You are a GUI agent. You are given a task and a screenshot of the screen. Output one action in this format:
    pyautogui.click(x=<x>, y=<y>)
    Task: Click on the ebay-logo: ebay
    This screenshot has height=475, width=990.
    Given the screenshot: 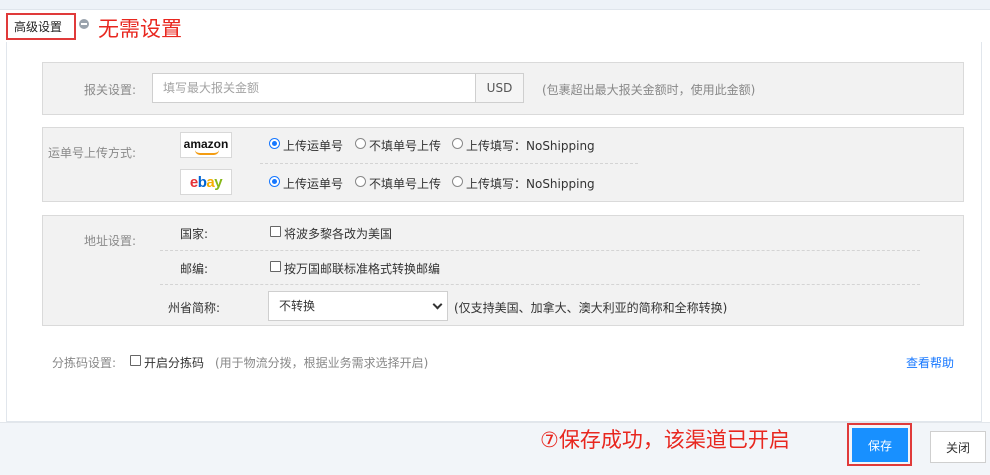 What is the action you would take?
    pyautogui.click(x=206, y=182)
    